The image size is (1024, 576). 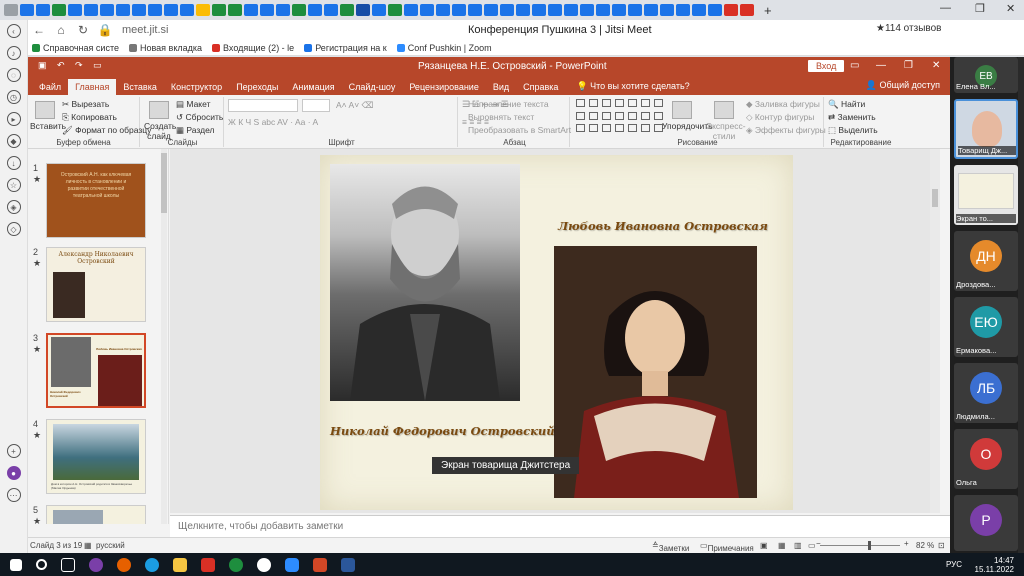 I want to click on thumbnail-image: Александр Николаевич Островский, so click(x=96, y=284).